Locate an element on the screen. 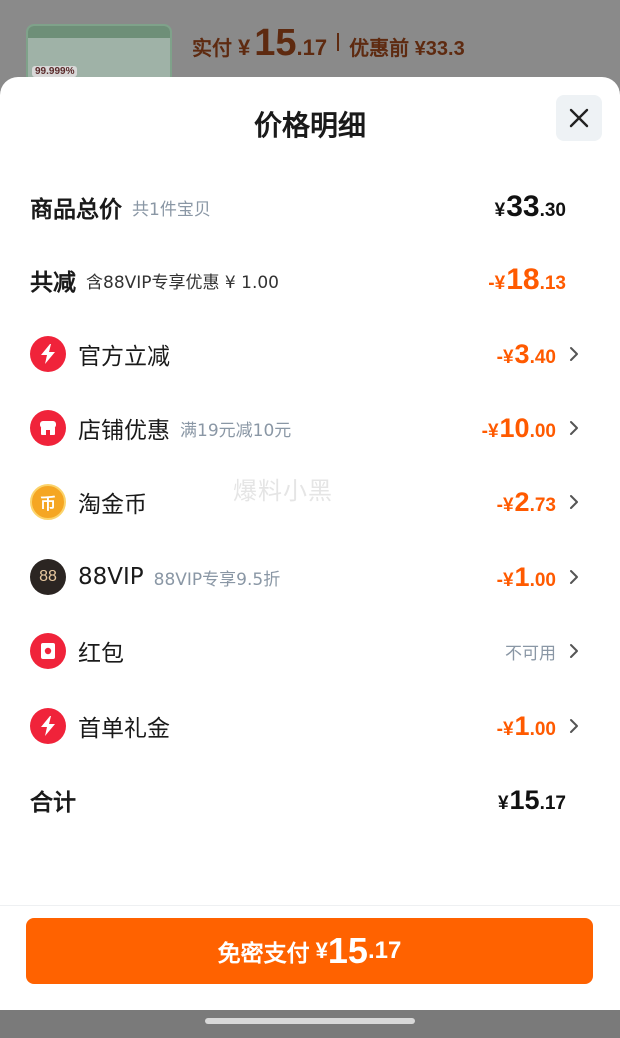  price-divider is located at coordinates (338, 42).